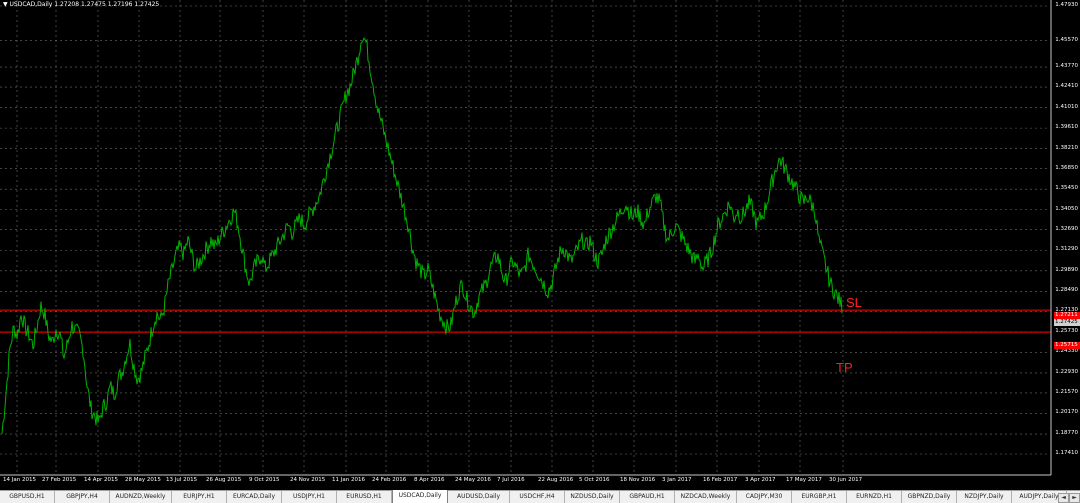 This screenshot has height=503, width=1080. I want to click on price-tick-label: 1.29890, so click(1066, 269).